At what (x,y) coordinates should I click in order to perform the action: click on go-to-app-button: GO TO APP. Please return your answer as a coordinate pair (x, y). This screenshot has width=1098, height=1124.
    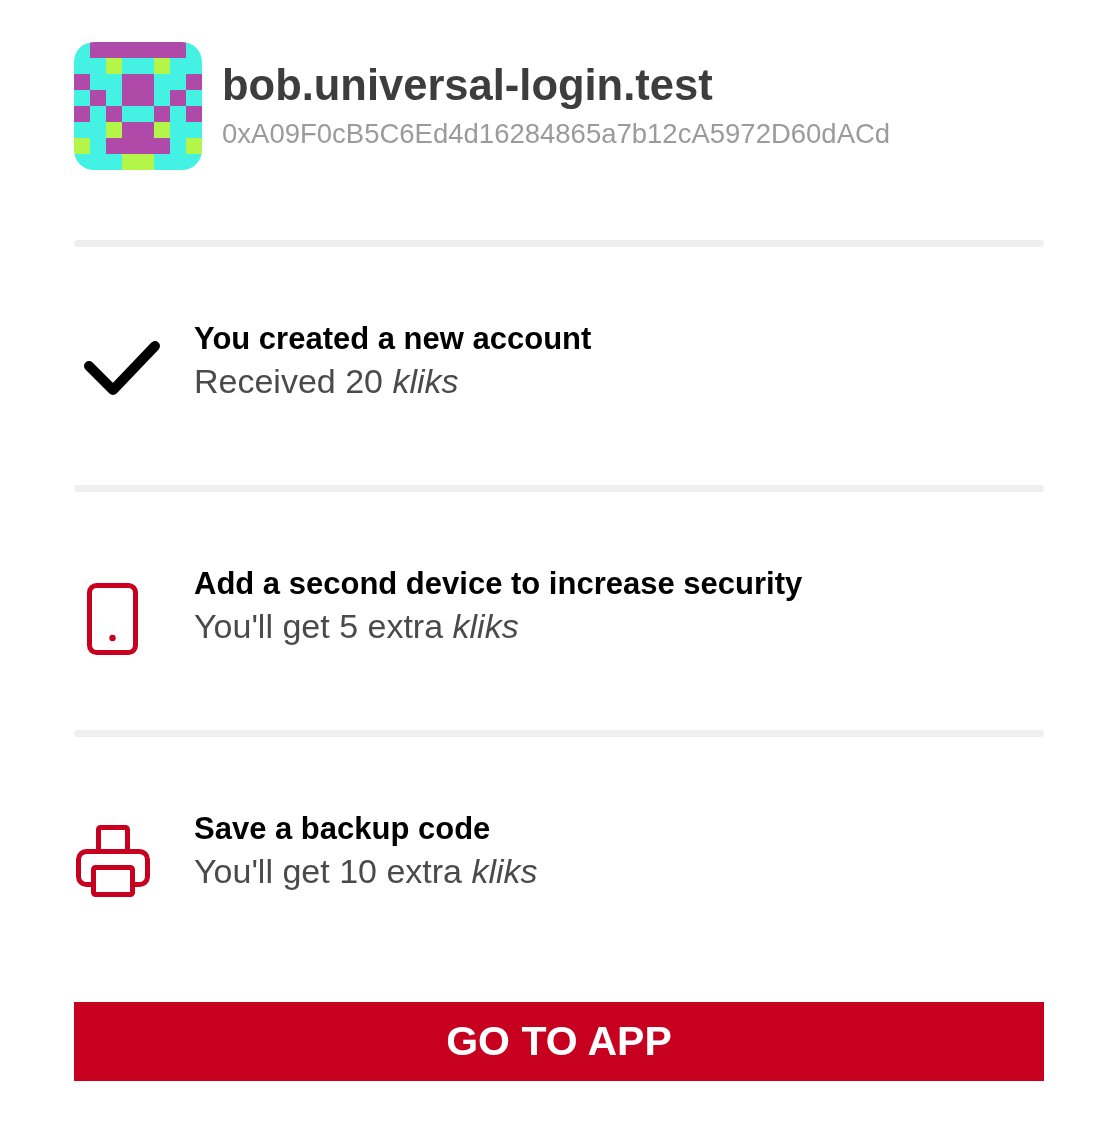
    Looking at the image, I should click on (559, 1041).